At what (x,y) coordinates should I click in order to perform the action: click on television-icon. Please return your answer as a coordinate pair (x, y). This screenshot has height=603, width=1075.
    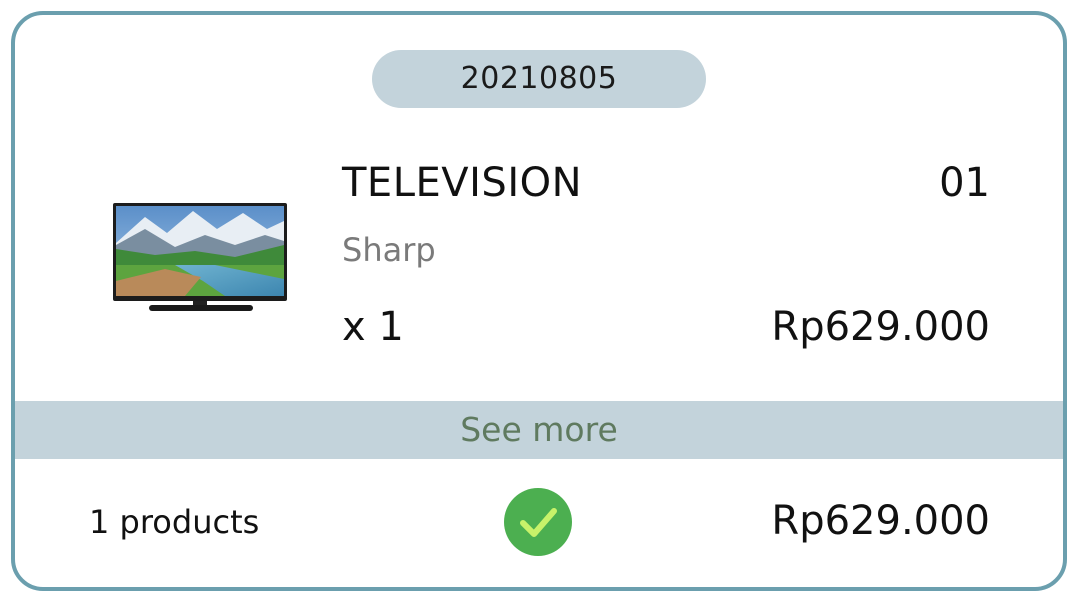
    Looking at the image, I should click on (200, 257).